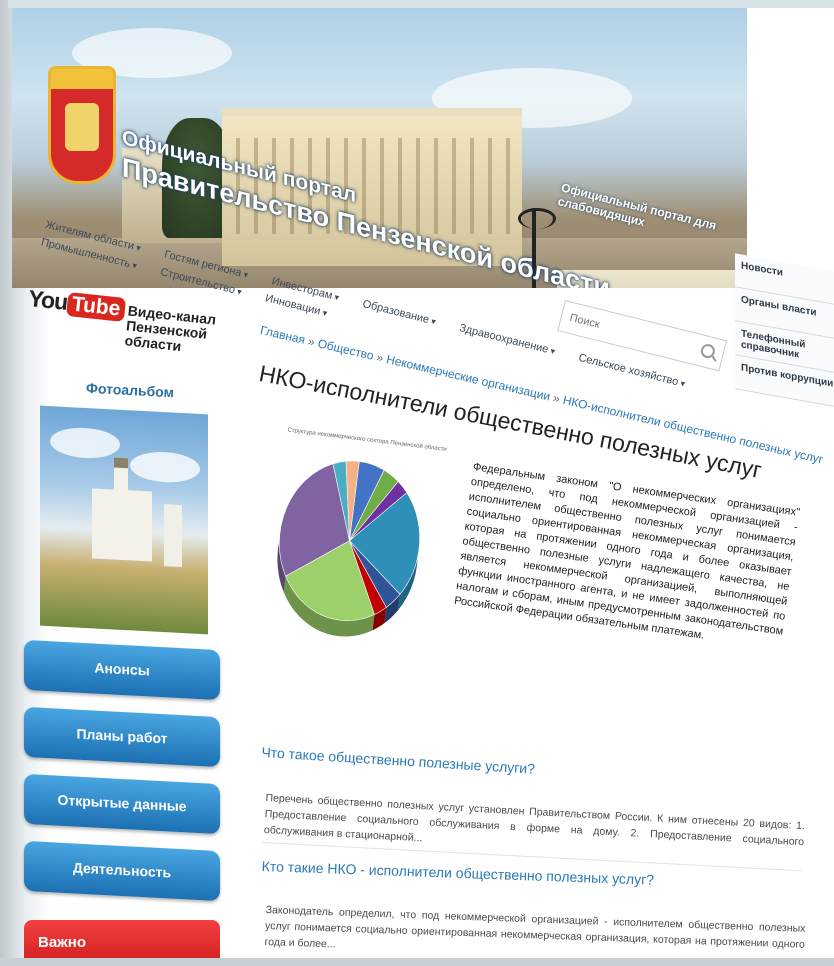 The width and height of the screenshot is (834, 966). I want to click on search-icon, so click(708, 351).